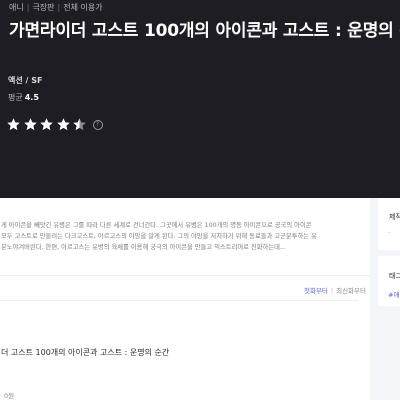 The height and width of the screenshot is (400, 400). Describe the element at coordinates (83, 7) in the screenshot. I see `breadcrumb-item-age: 전체 이용가` at that location.